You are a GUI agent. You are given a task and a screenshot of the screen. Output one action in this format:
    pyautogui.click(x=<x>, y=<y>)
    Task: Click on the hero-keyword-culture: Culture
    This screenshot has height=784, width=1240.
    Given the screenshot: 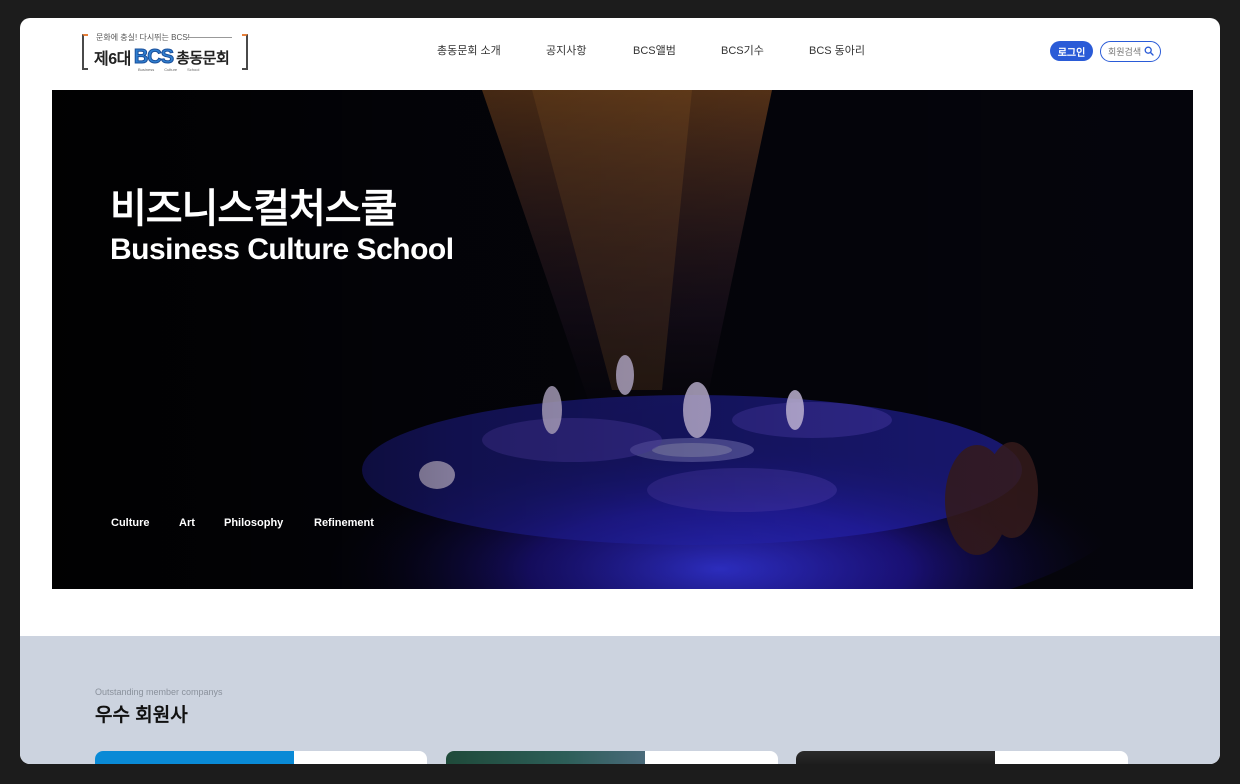 What is the action you would take?
    pyautogui.click(x=130, y=523)
    